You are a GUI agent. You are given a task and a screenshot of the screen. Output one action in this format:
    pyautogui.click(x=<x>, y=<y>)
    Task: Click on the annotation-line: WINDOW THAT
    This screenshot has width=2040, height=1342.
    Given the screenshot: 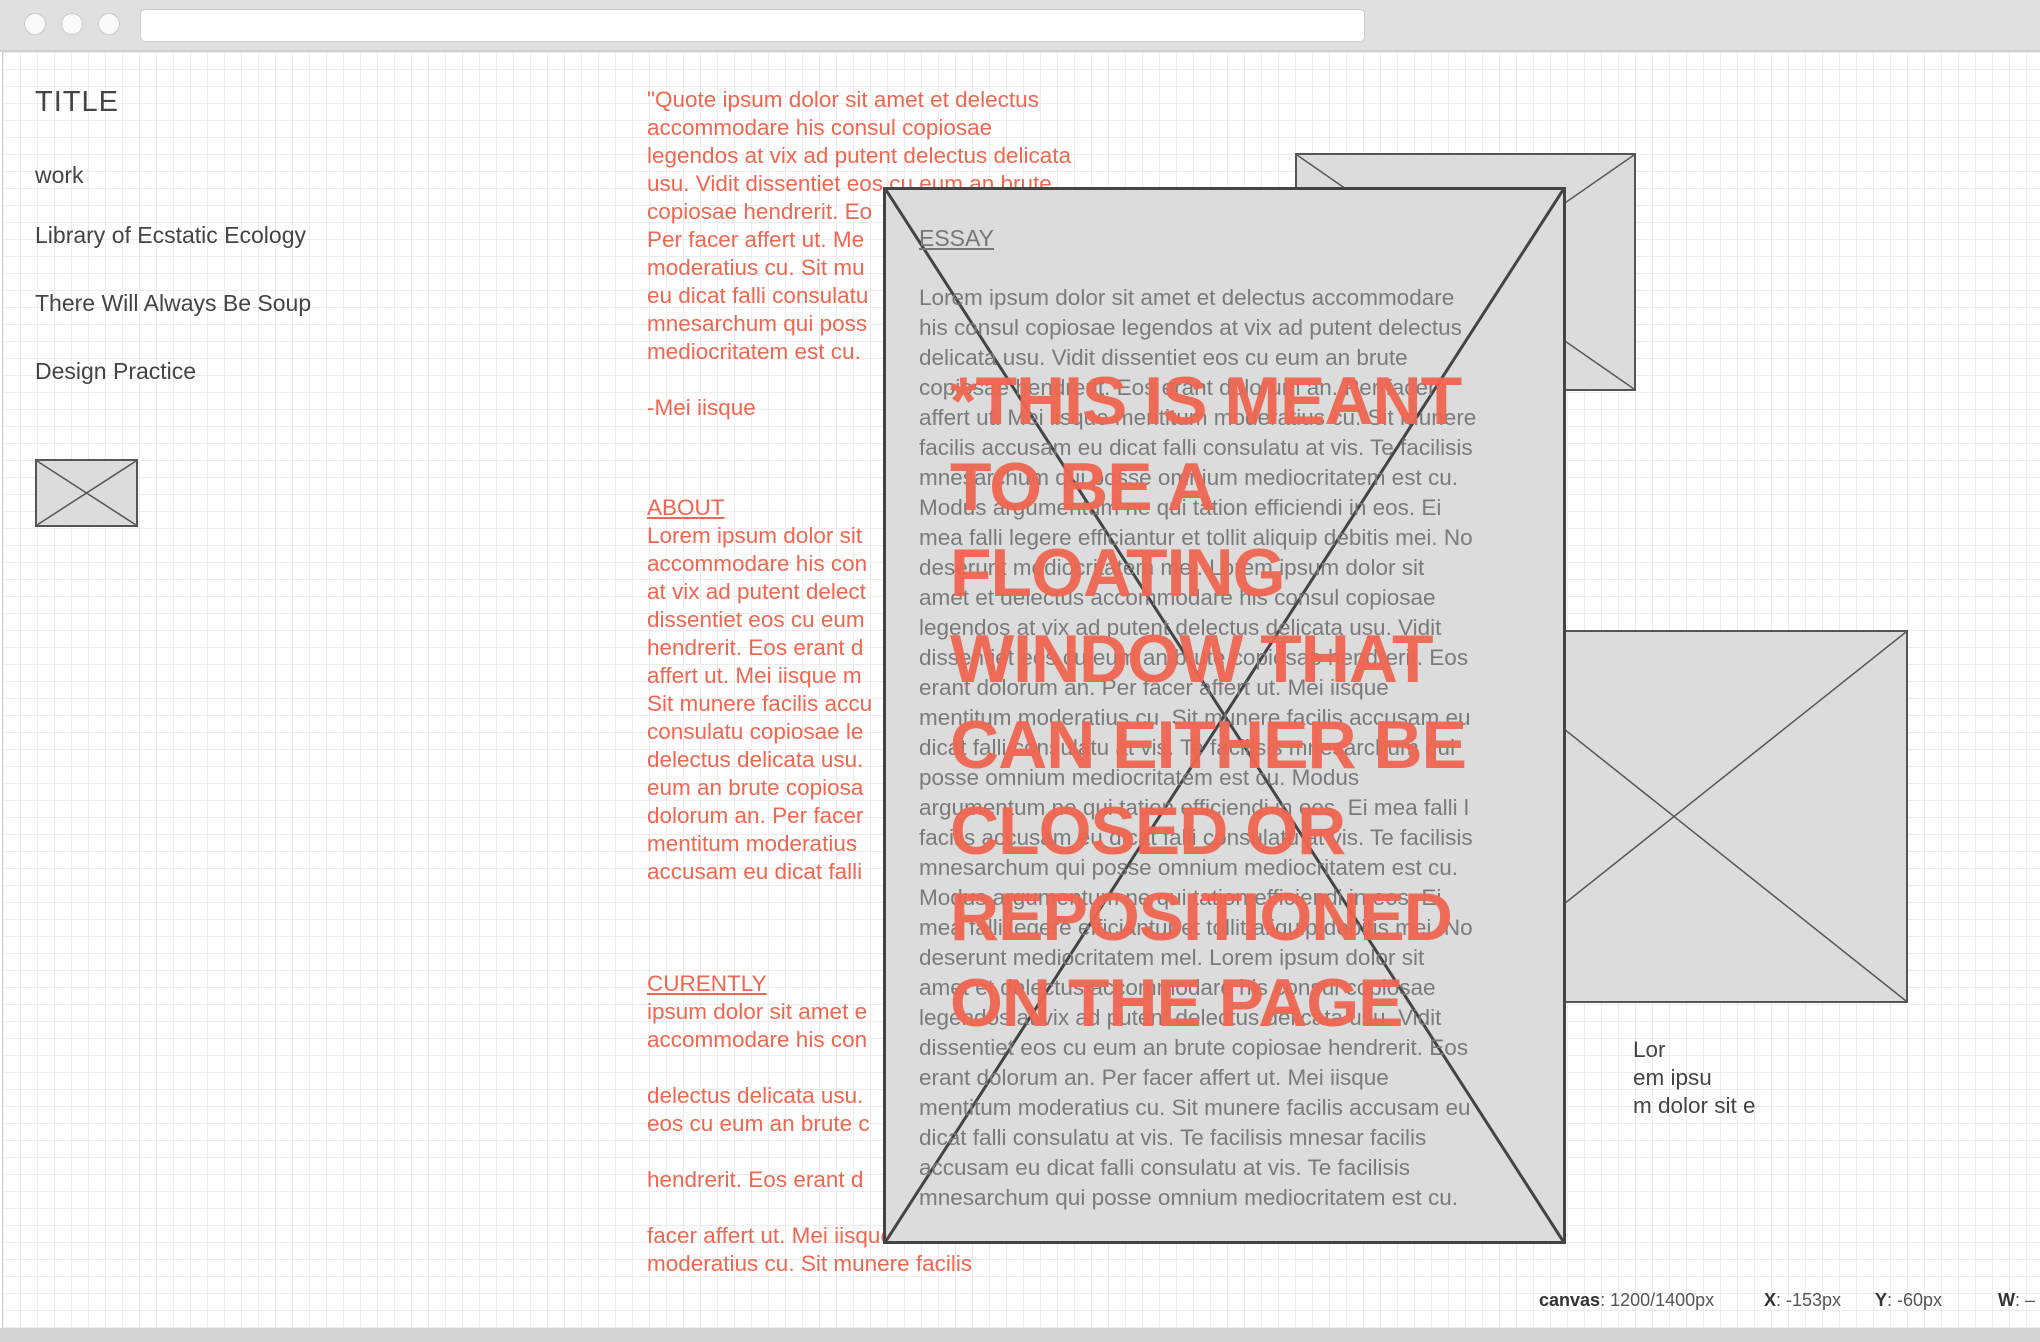 What is the action you would take?
    pyautogui.click(x=1192, y=659)
    